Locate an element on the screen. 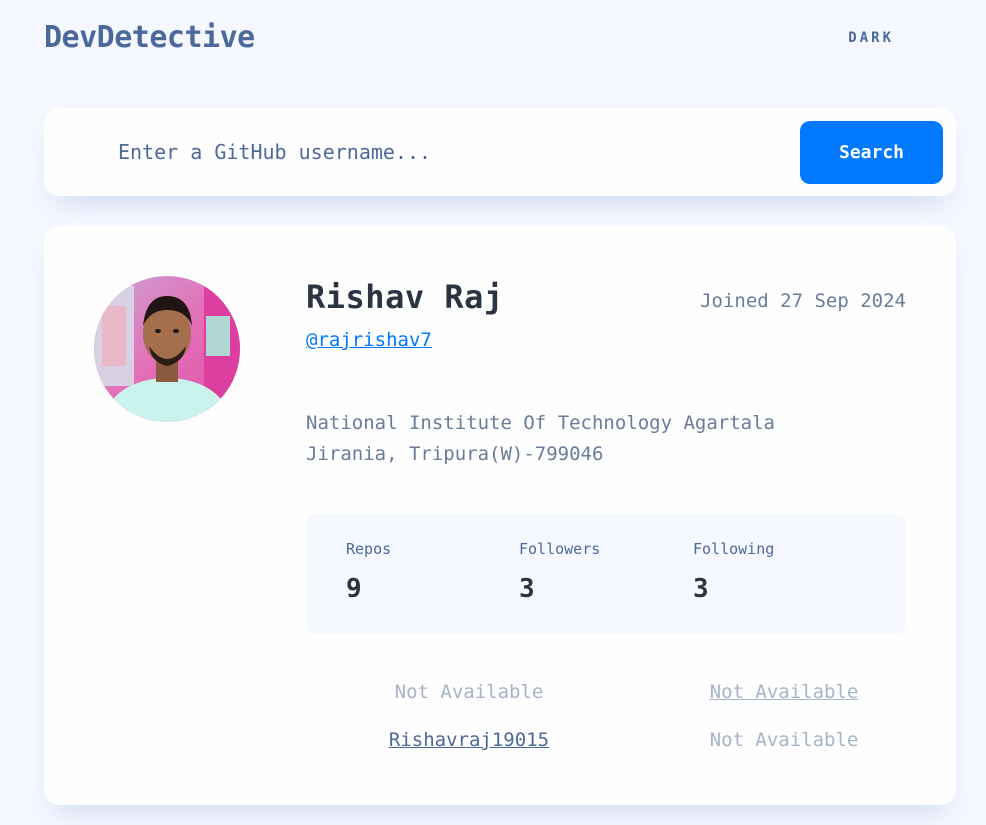  search-bar: Search is located at coordinates (500, 152).